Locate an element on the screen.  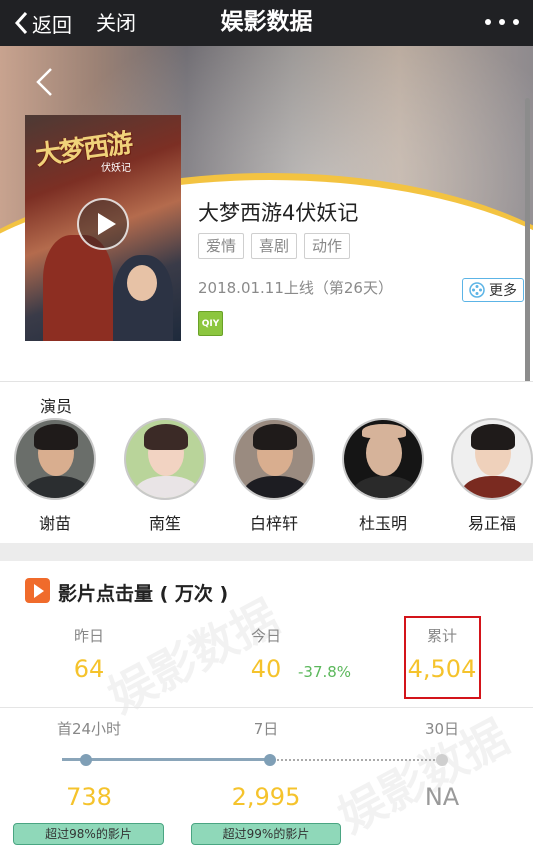
cast-list: 谢苗 南笙 白梓轩 杜玉明 易正福 is located at coordinates (266, 478).